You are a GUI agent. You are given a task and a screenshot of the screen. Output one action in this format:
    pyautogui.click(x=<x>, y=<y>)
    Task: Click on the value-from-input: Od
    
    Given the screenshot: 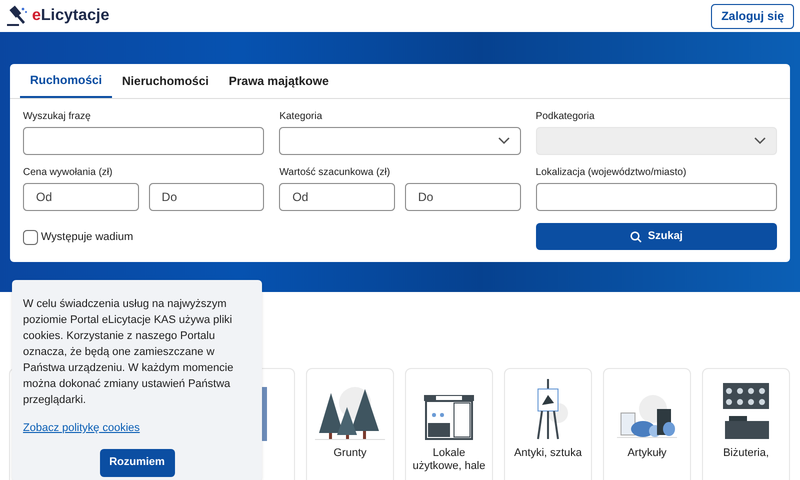 What is the action you would take?
    pyautogui.click(x=337, y=197)
    